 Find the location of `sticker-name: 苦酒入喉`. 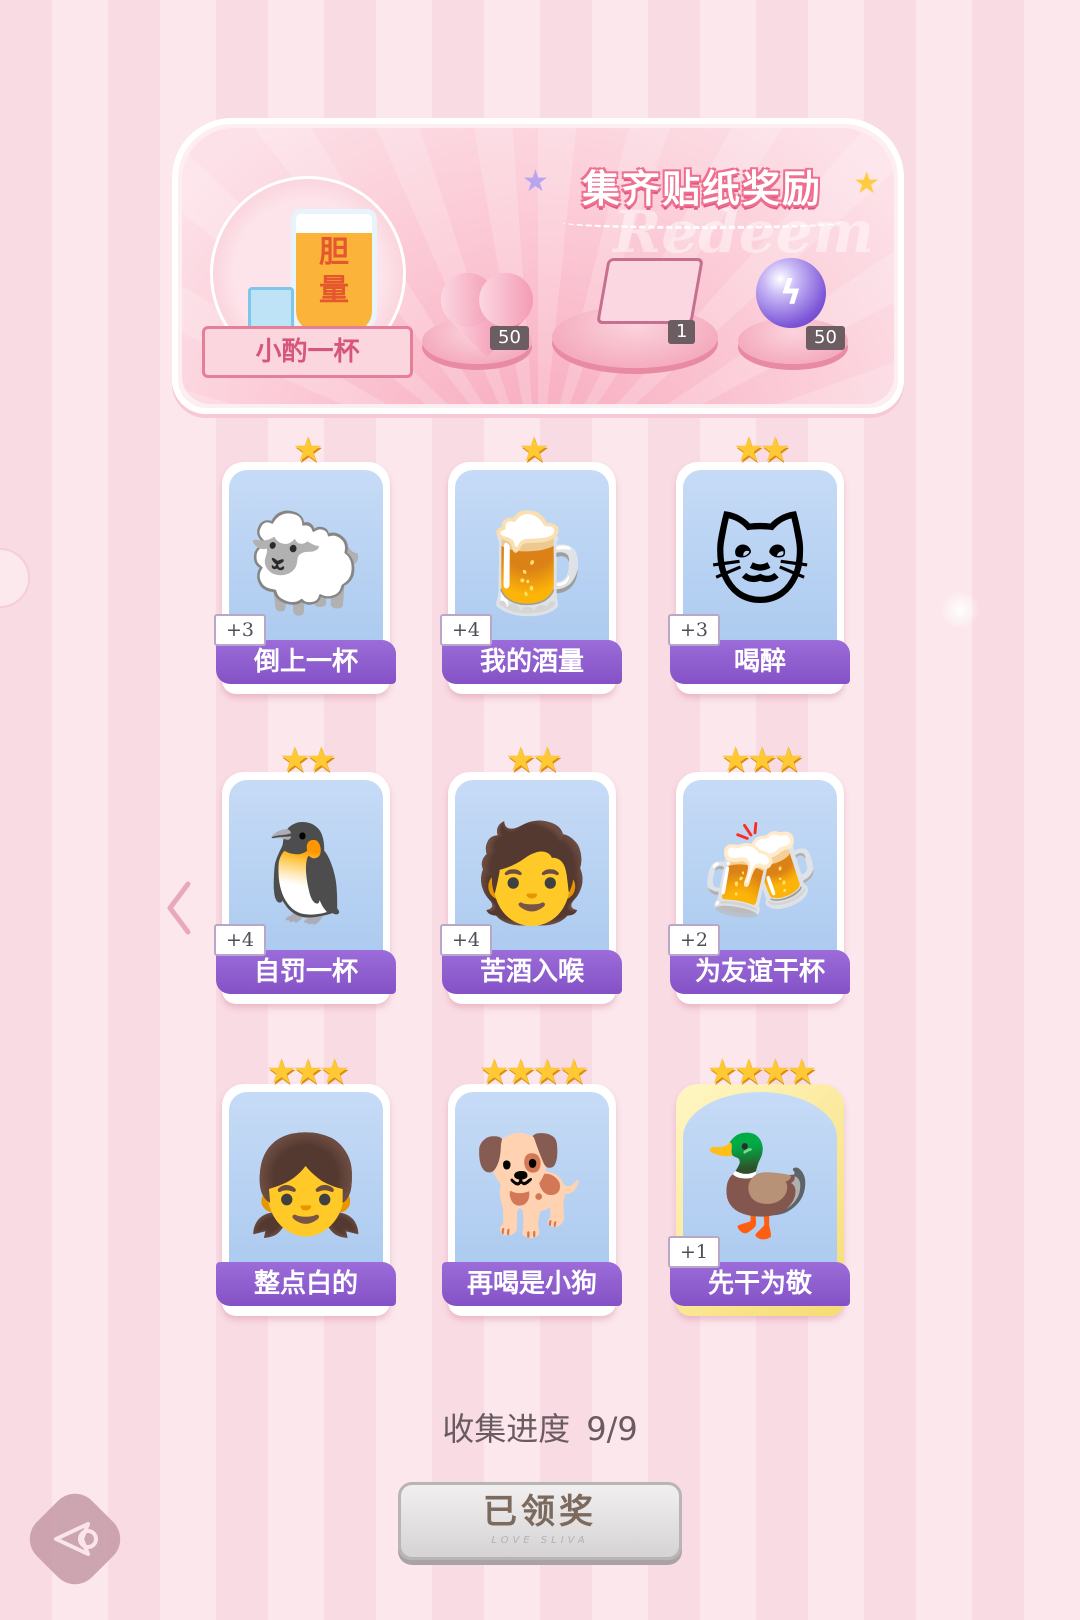

sticker-name: 苦酒入喉 is located at coordinates (532, 972).